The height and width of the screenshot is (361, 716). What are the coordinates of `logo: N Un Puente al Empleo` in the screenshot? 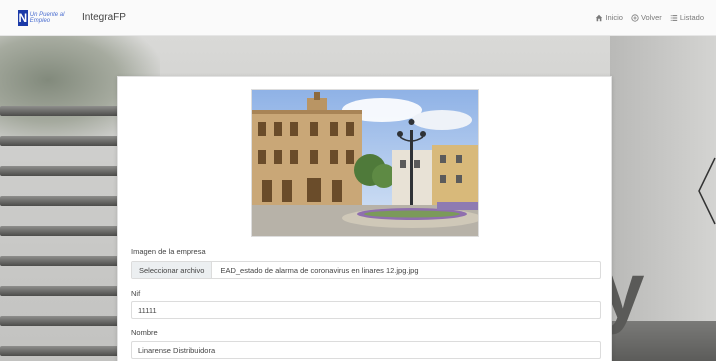 It's located at (47, 17).